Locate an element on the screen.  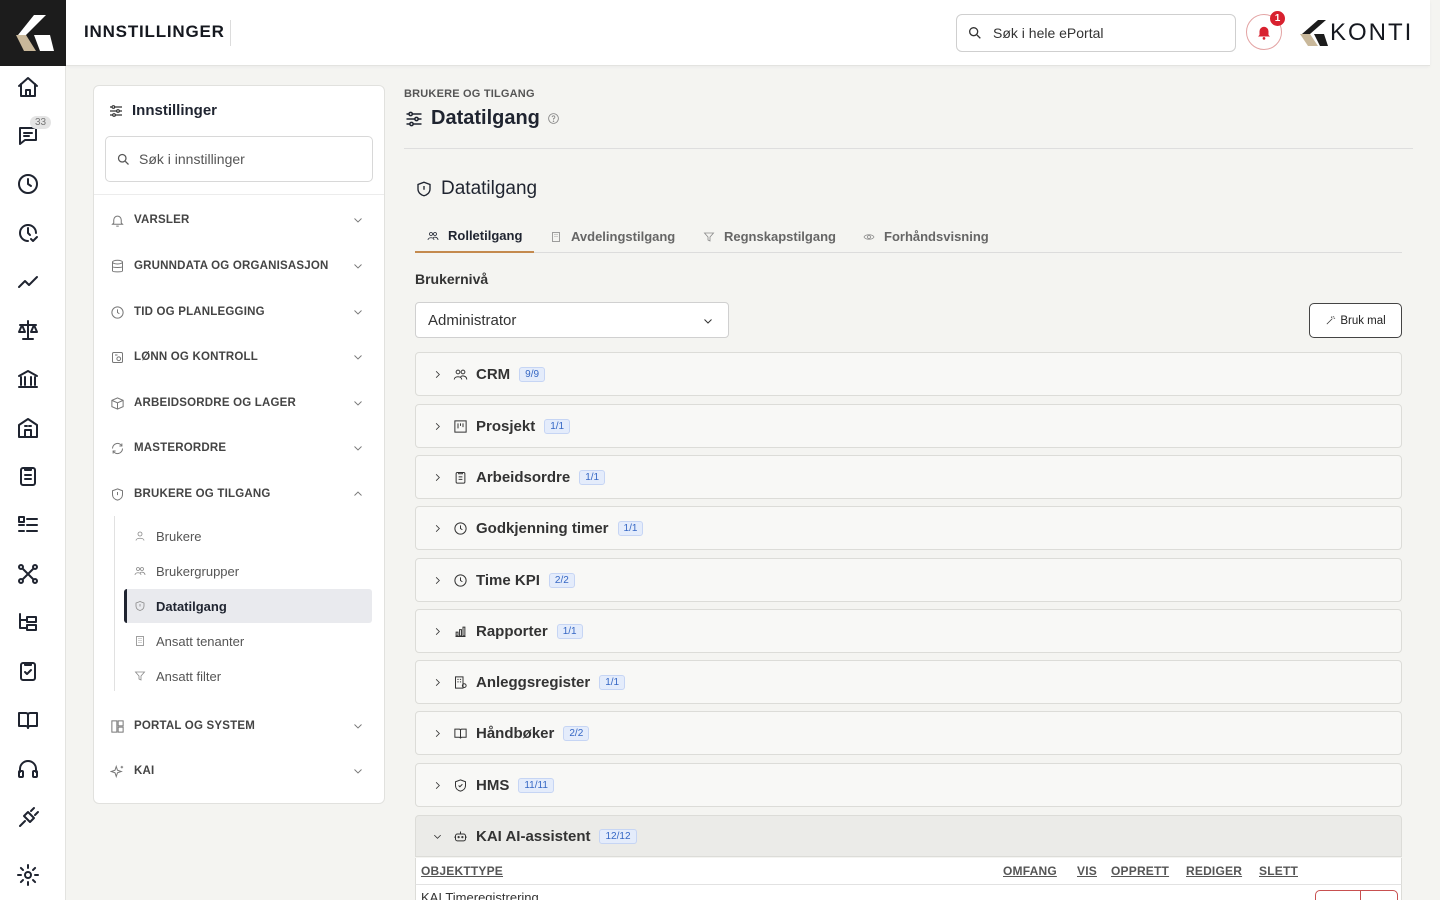
use-template-button: Bruk mal is located at coordinates (1355, 320).